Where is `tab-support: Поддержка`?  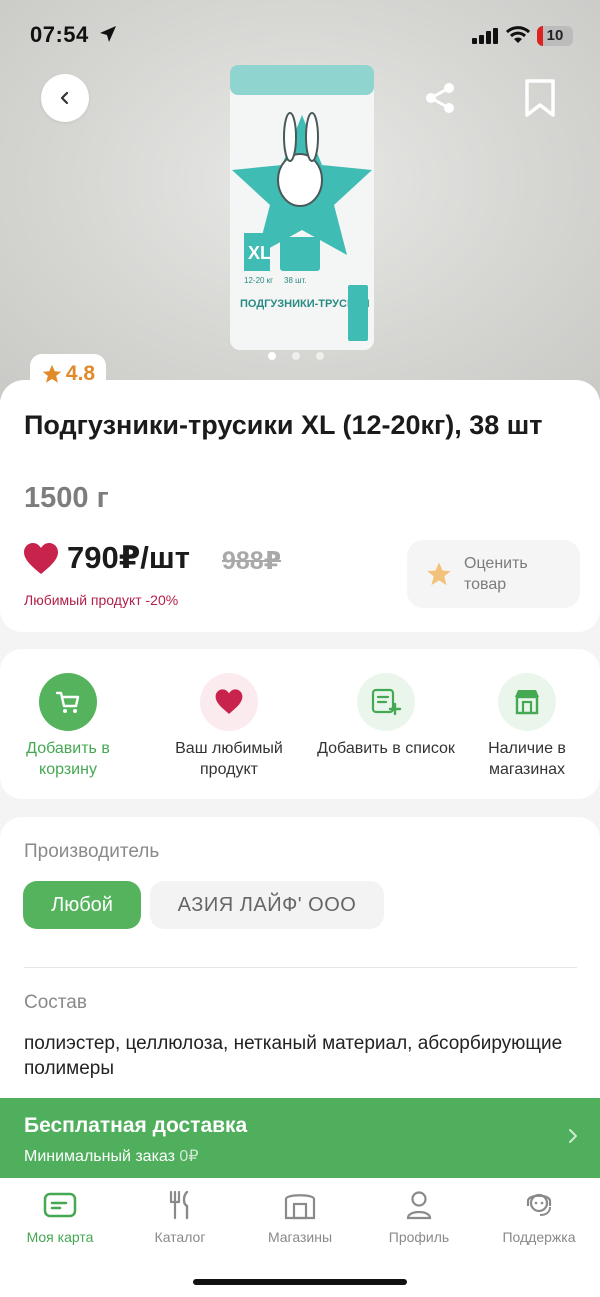
tab-support: Поддержка is located at coordinates (539, 1216).